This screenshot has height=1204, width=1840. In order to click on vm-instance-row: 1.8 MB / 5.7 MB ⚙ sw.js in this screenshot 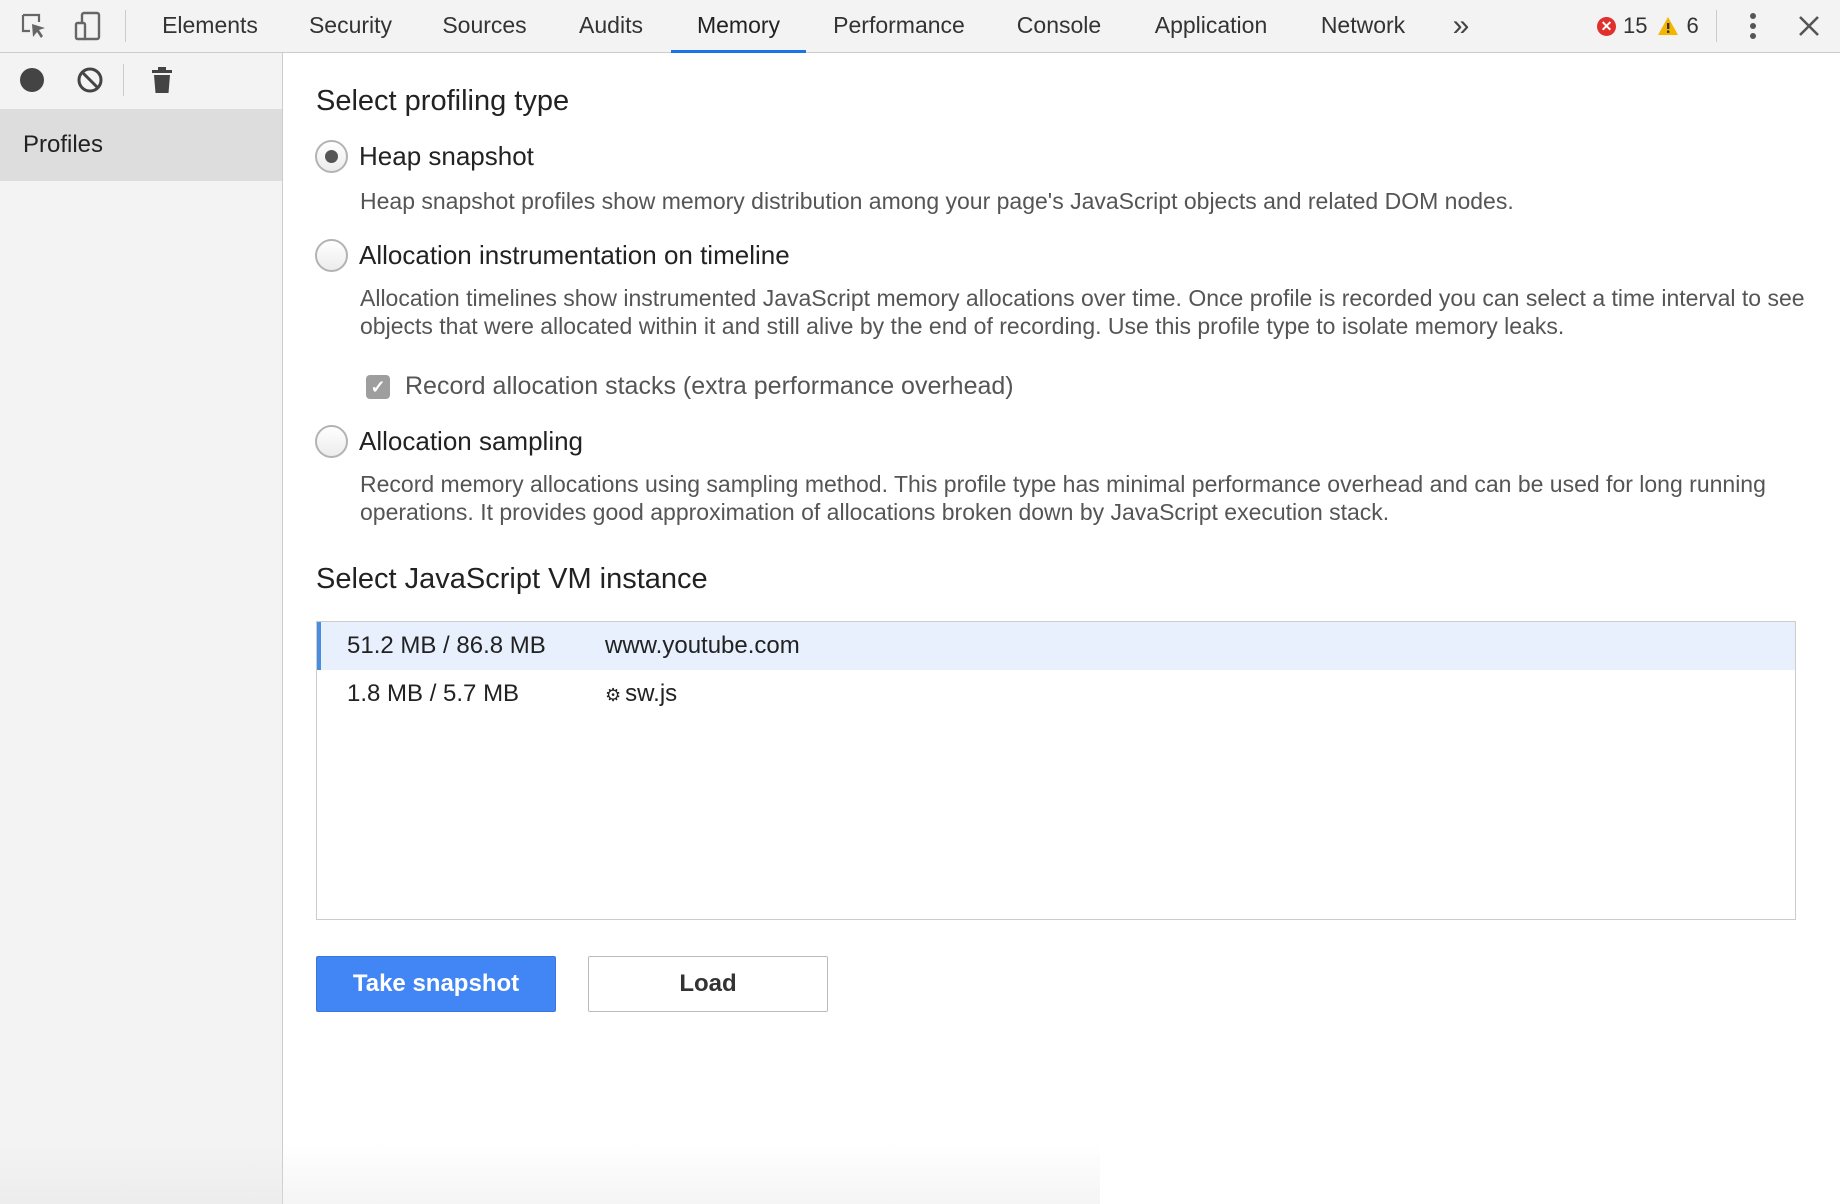, I will do `click(1056, 694)`.